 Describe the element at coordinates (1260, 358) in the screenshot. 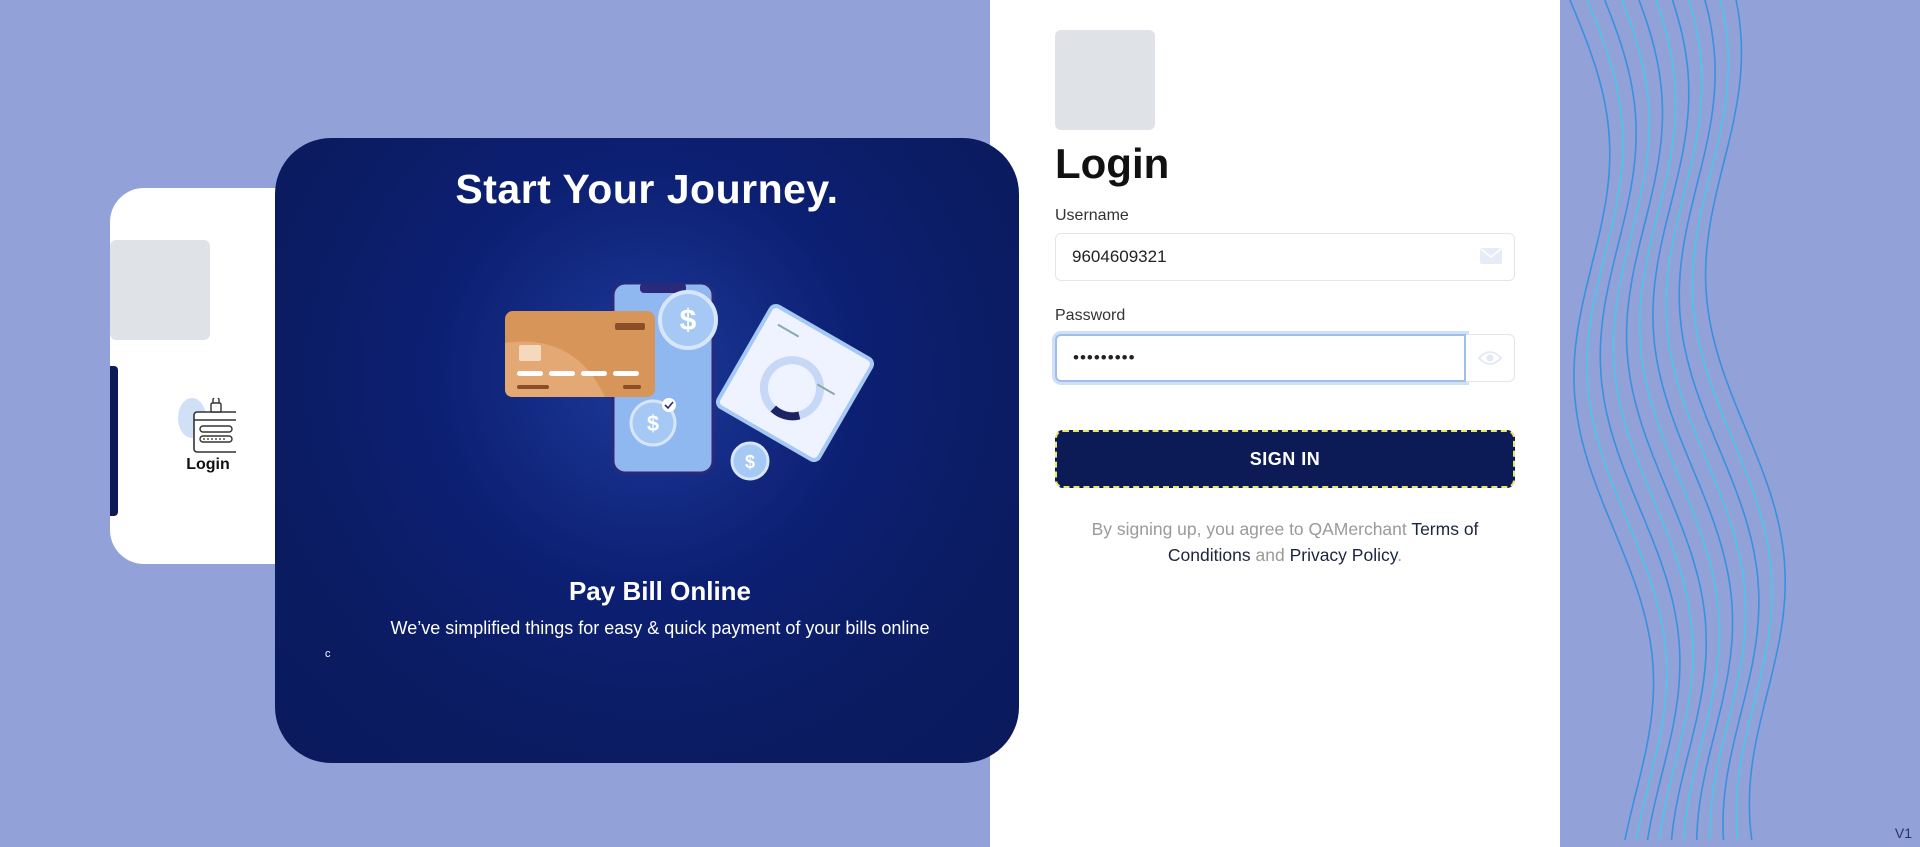

I see `password-input` at that location.